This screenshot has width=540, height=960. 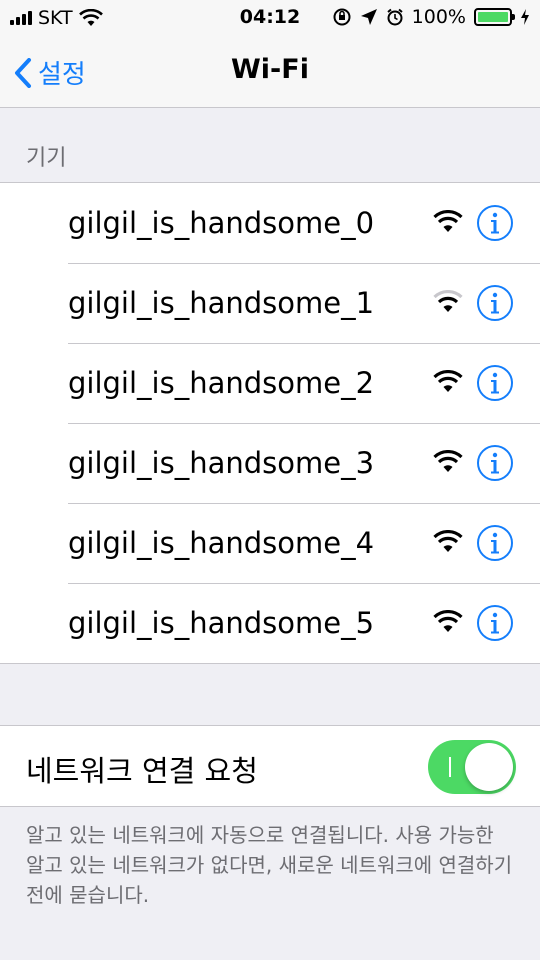 What do you see at coordinates (142, 771) in the screenshot?
I see `ask-to-join-label: 네트워크 연결 요청` at bounding box center [142, 771].